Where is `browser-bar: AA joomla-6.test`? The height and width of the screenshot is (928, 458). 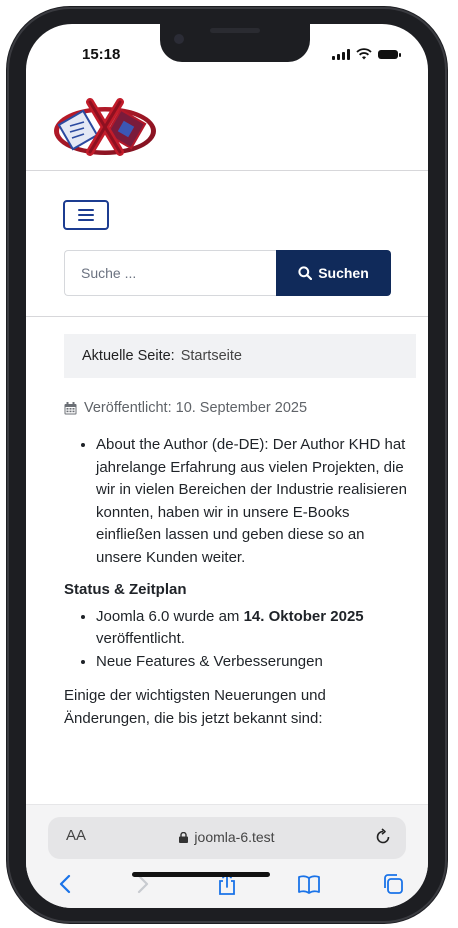
browser-bar: AA joomla-6.test is located at coordinates (227, 856).